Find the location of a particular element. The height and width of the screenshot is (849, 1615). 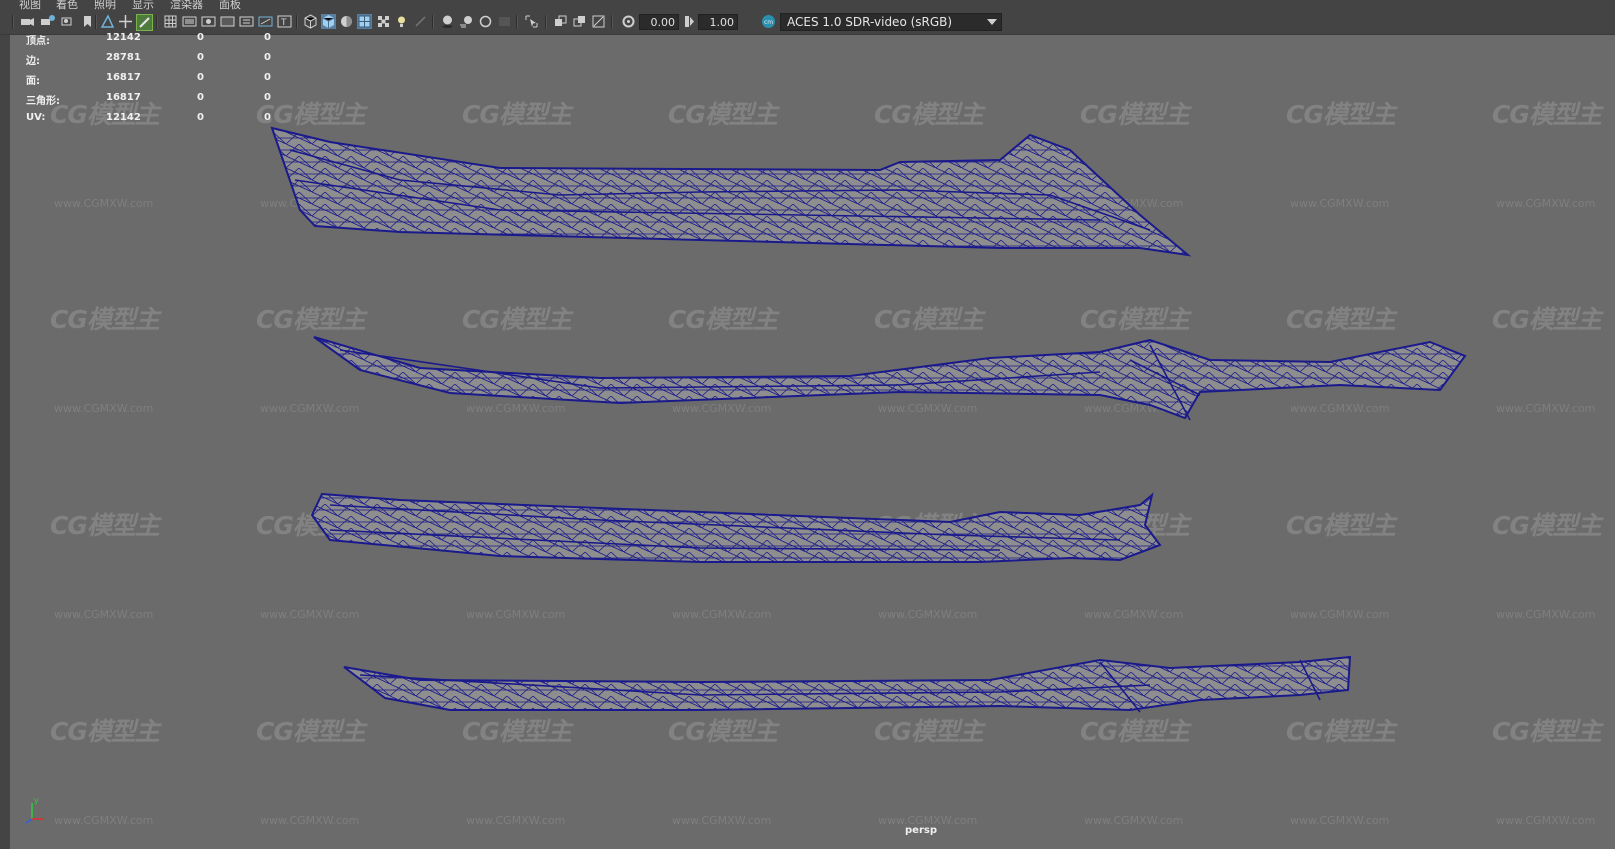

panel-left-edge is located at coordinates (5, 442).